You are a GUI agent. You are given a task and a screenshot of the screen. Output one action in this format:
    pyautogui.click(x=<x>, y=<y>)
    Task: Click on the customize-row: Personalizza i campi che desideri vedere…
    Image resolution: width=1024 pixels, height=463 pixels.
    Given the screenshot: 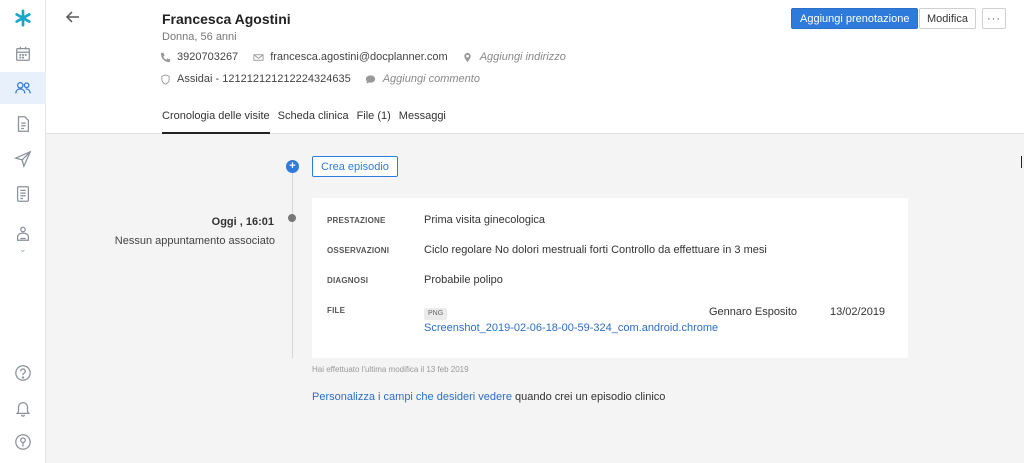 What is the action you would take?
    pyautogui.click(x=488, y=397)
    